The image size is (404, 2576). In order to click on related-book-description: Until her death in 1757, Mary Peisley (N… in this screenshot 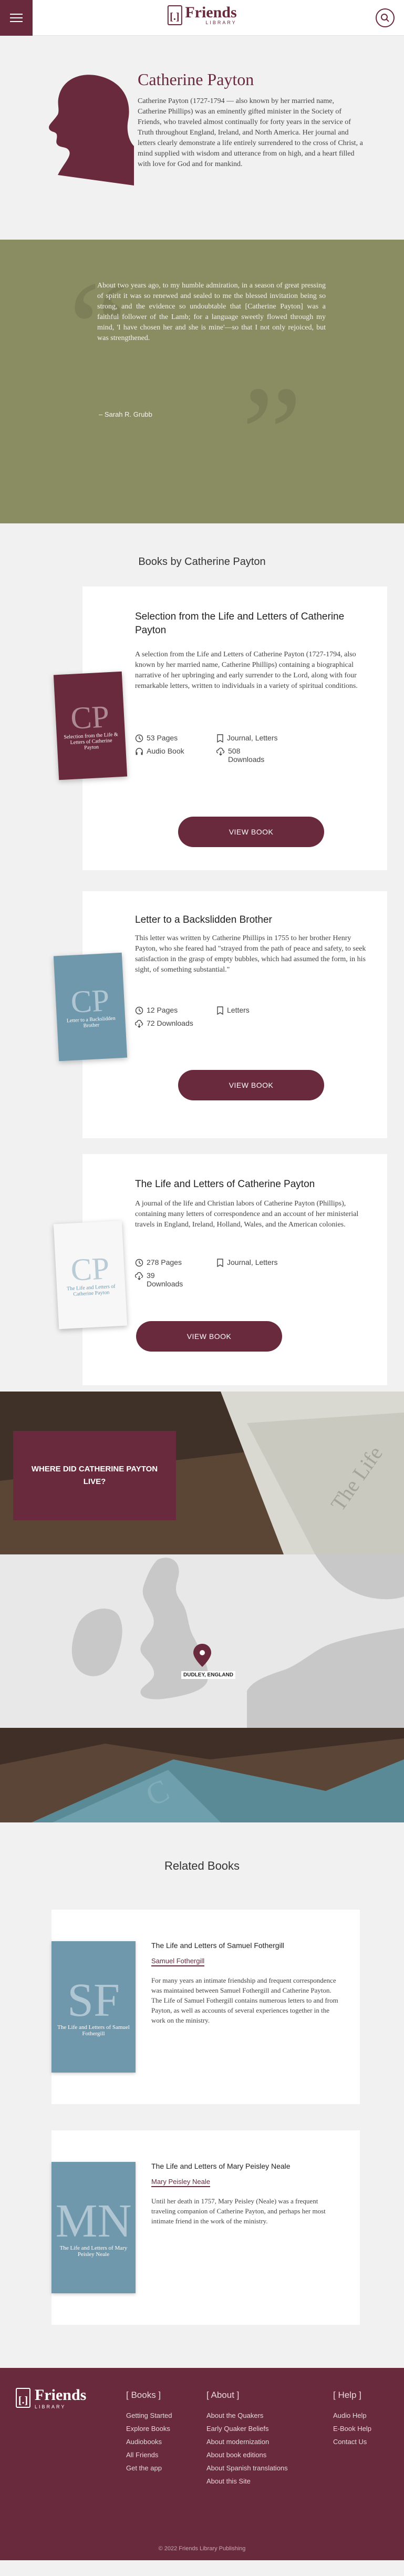, I will do `click(238, 2211)`.